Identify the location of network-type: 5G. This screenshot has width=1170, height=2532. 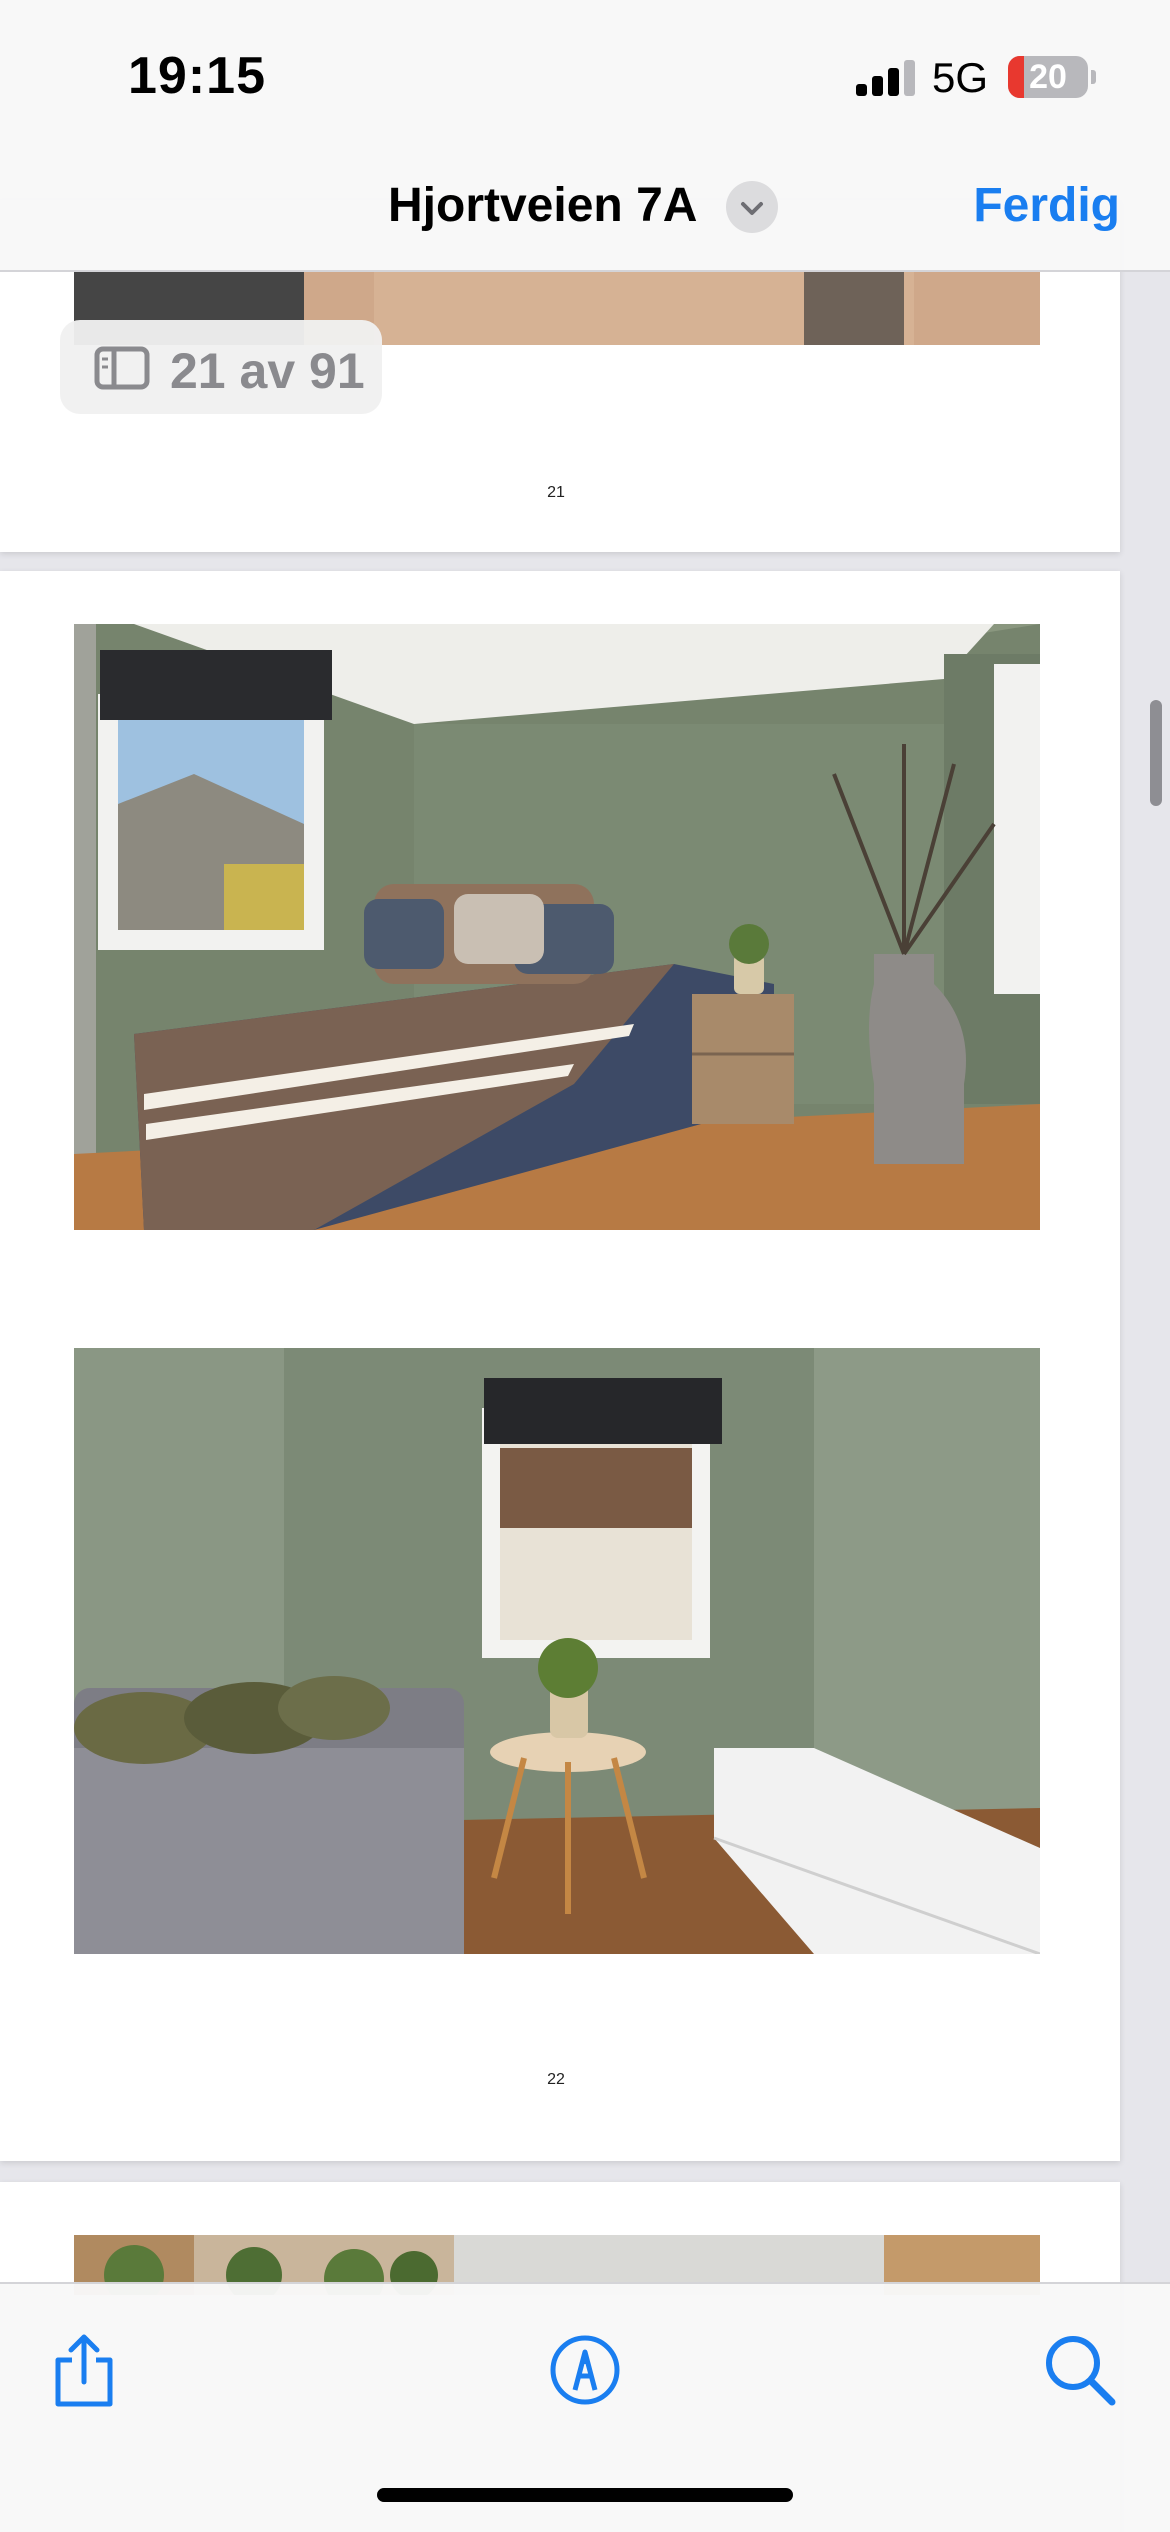
(960, 77).